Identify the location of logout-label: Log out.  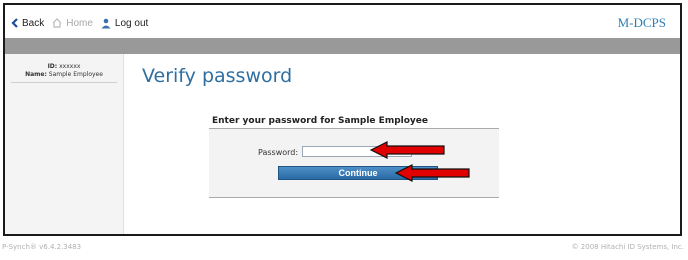
(131, 23).